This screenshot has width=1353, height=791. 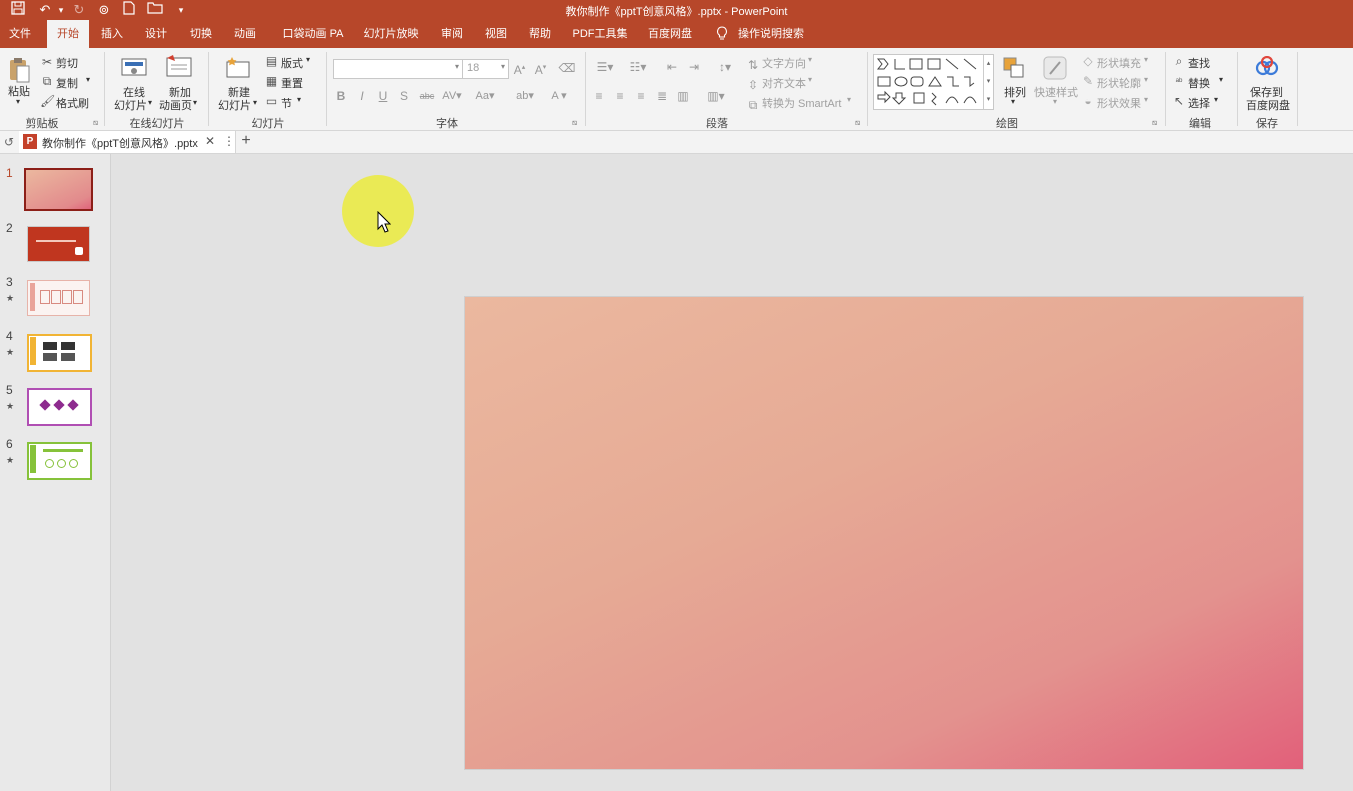 I want to click on align-left-icon: ≡, so click(x=599, y=96).